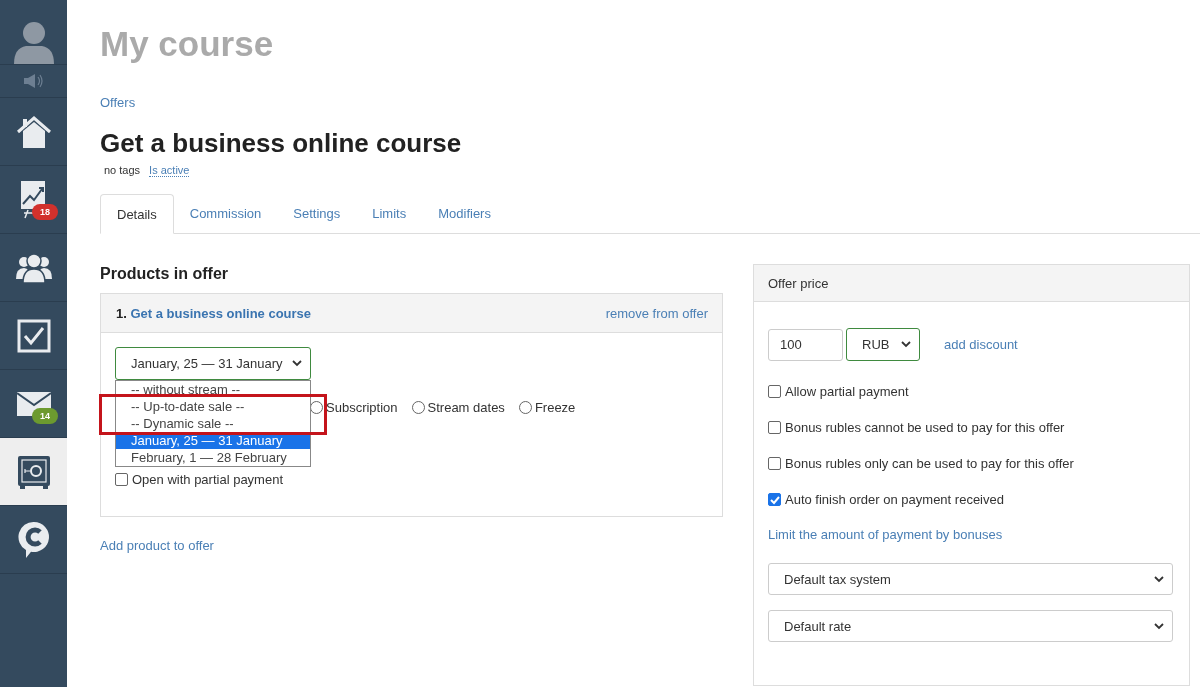  What do you see at coordinates (354, 407) in the screenshot?
I see `radio-option: Subscription` at bounding box center [354, 407].